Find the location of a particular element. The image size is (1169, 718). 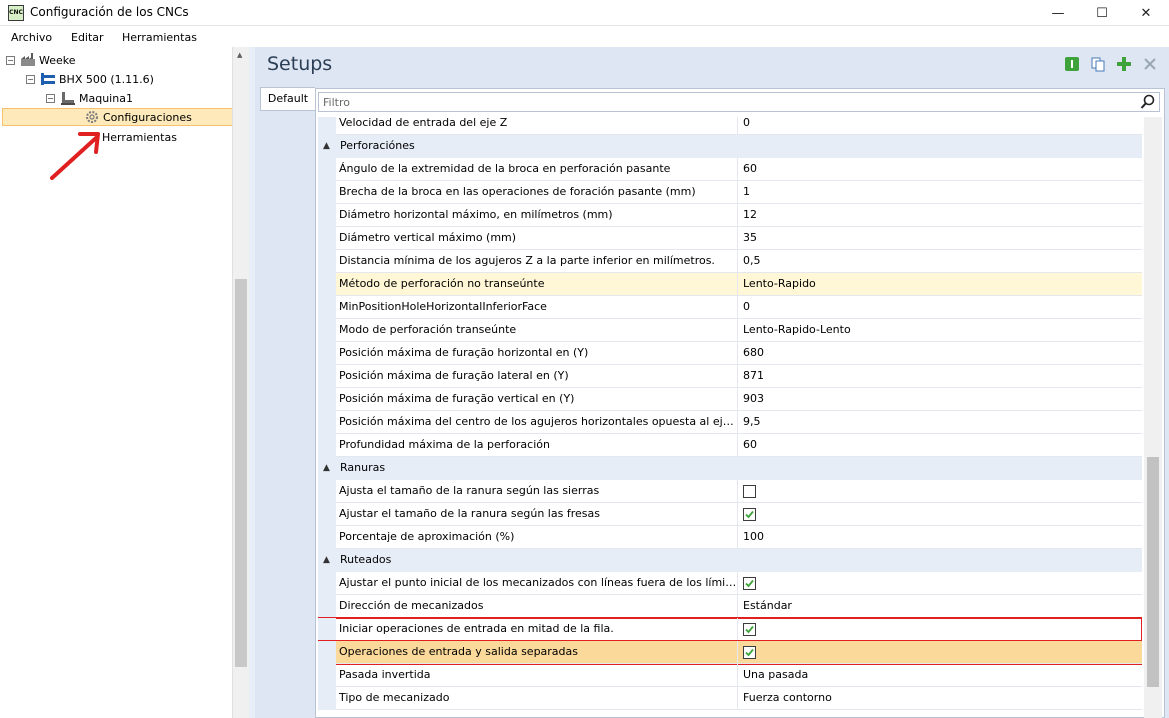

category-row: ▲ Ruteados is located at coordinates (730, 560).